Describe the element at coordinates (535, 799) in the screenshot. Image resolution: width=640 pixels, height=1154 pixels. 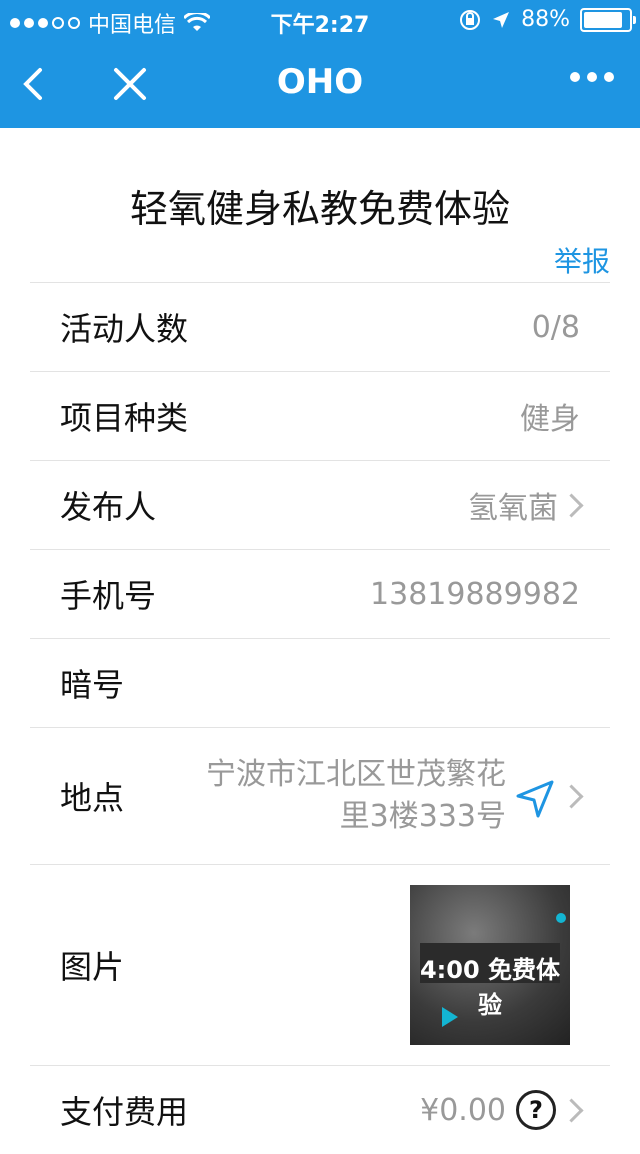
I see `navigation-arrow-icon` at that location.